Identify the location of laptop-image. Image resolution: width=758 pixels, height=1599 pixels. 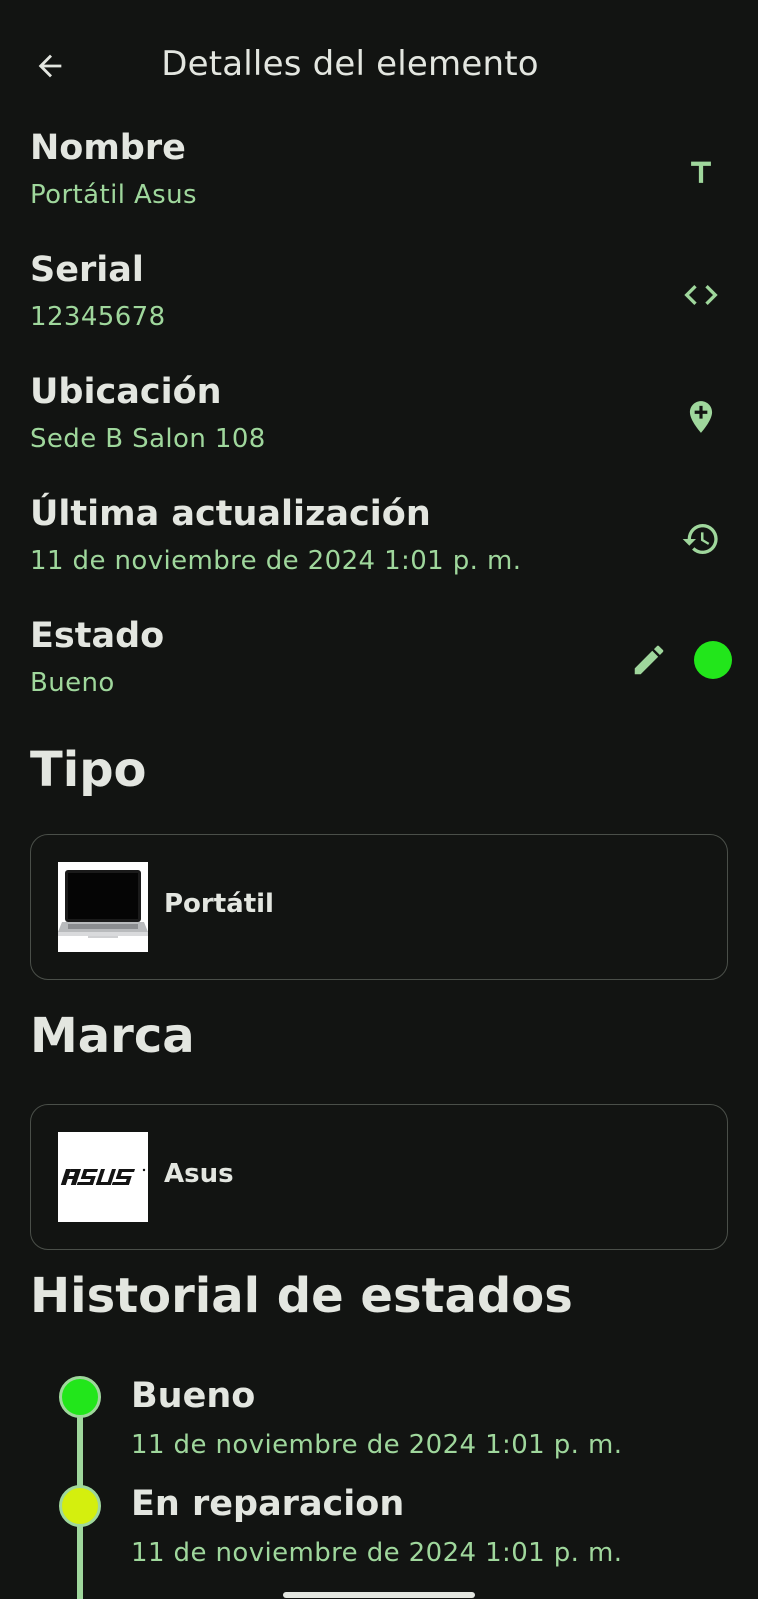
(103, 907).